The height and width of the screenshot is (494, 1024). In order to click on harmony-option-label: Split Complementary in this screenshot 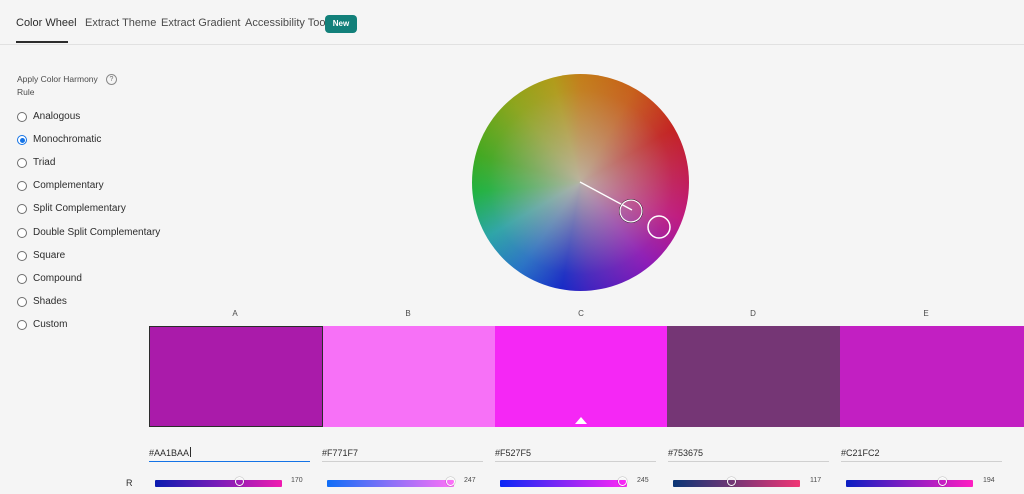, I will do `click(79, 209)`.